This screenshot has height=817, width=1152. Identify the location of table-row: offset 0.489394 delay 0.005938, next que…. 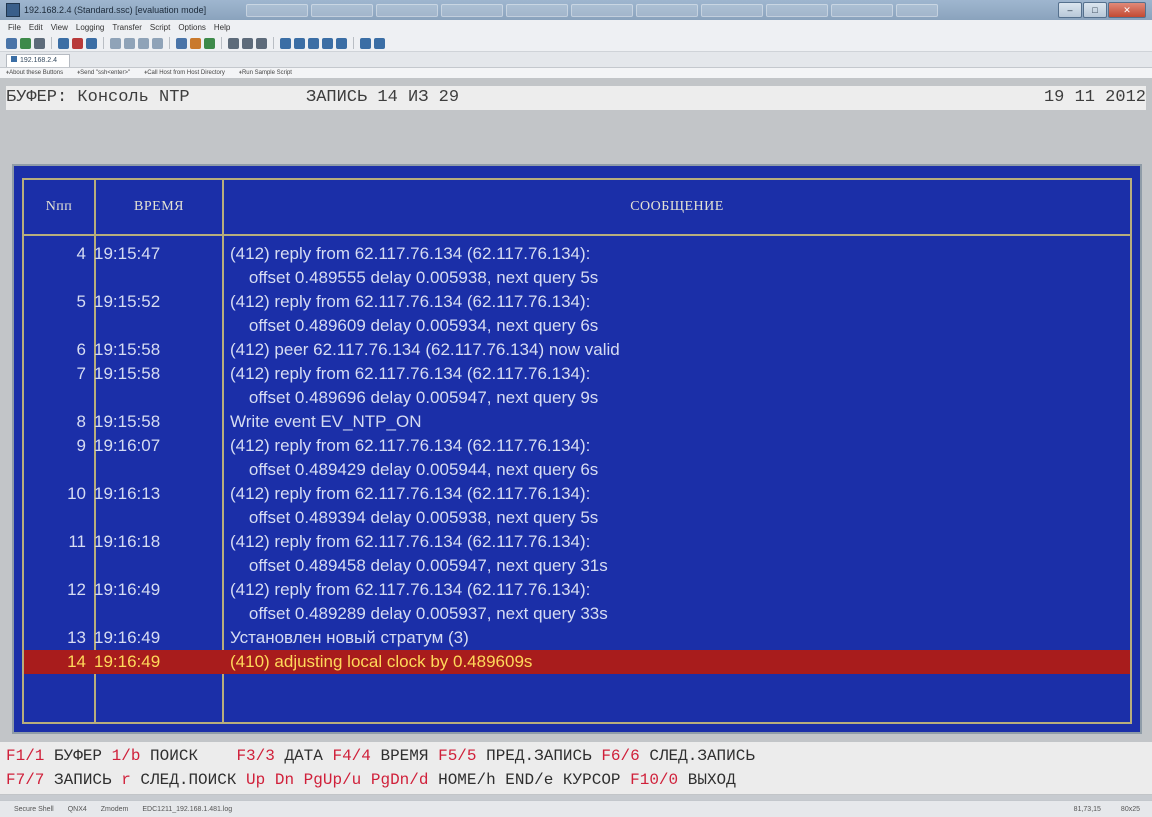
(577, 518).